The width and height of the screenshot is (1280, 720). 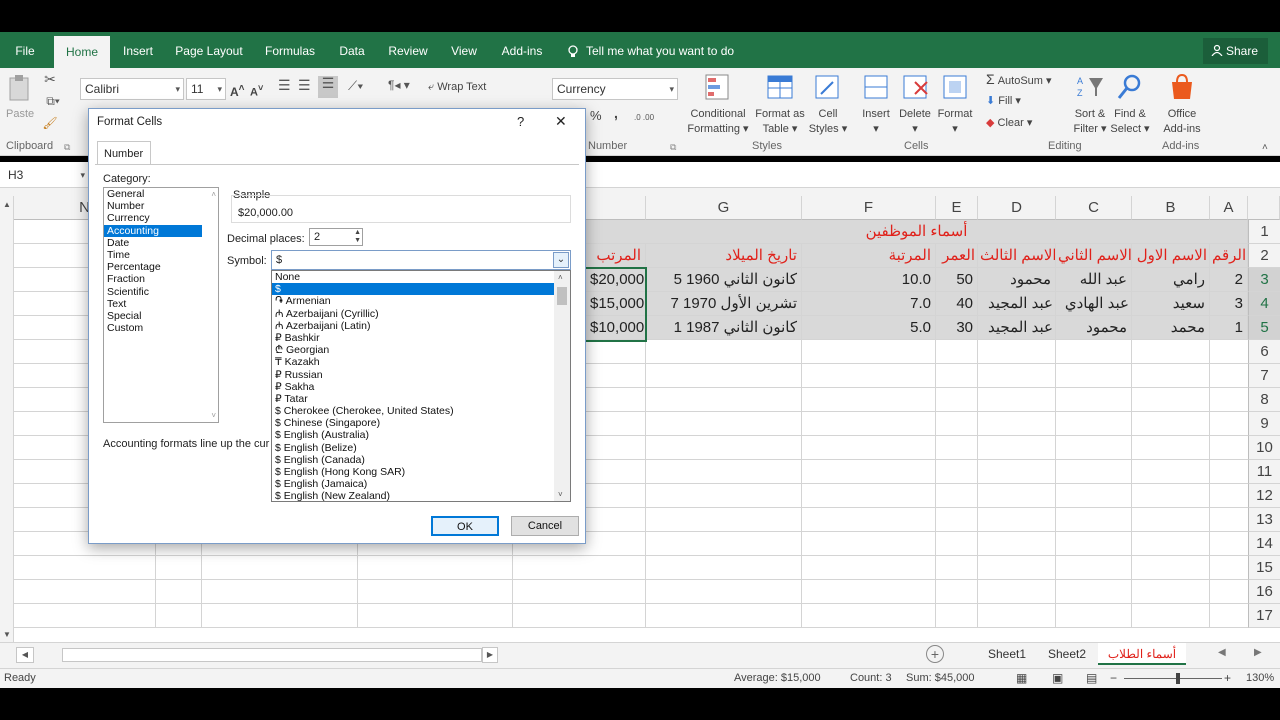 What do you see at coordinates (616, 256) in the screenshot?
I see `header-salary: المرتب` at bounding box center [616, 256].